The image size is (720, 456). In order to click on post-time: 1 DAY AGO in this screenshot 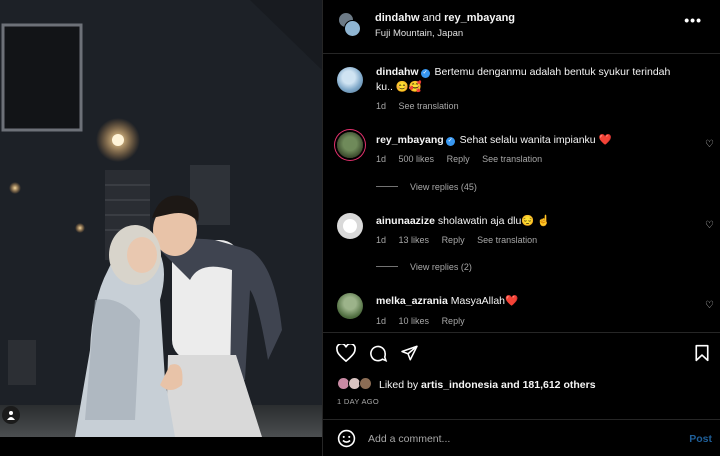, I will do `click(358, 401)`.